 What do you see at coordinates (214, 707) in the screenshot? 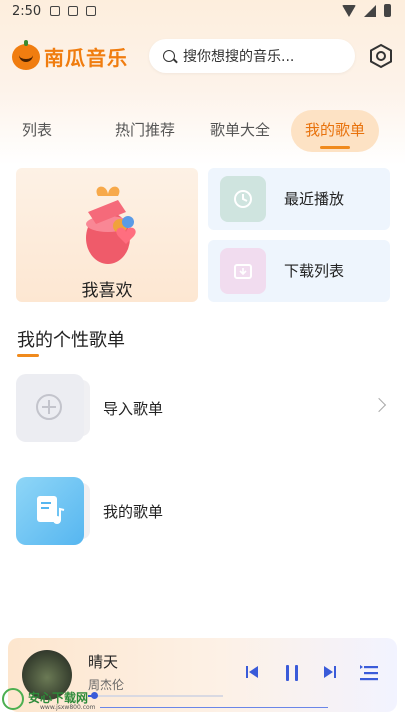
I see `player-underline` at bounding box center [214, 707].